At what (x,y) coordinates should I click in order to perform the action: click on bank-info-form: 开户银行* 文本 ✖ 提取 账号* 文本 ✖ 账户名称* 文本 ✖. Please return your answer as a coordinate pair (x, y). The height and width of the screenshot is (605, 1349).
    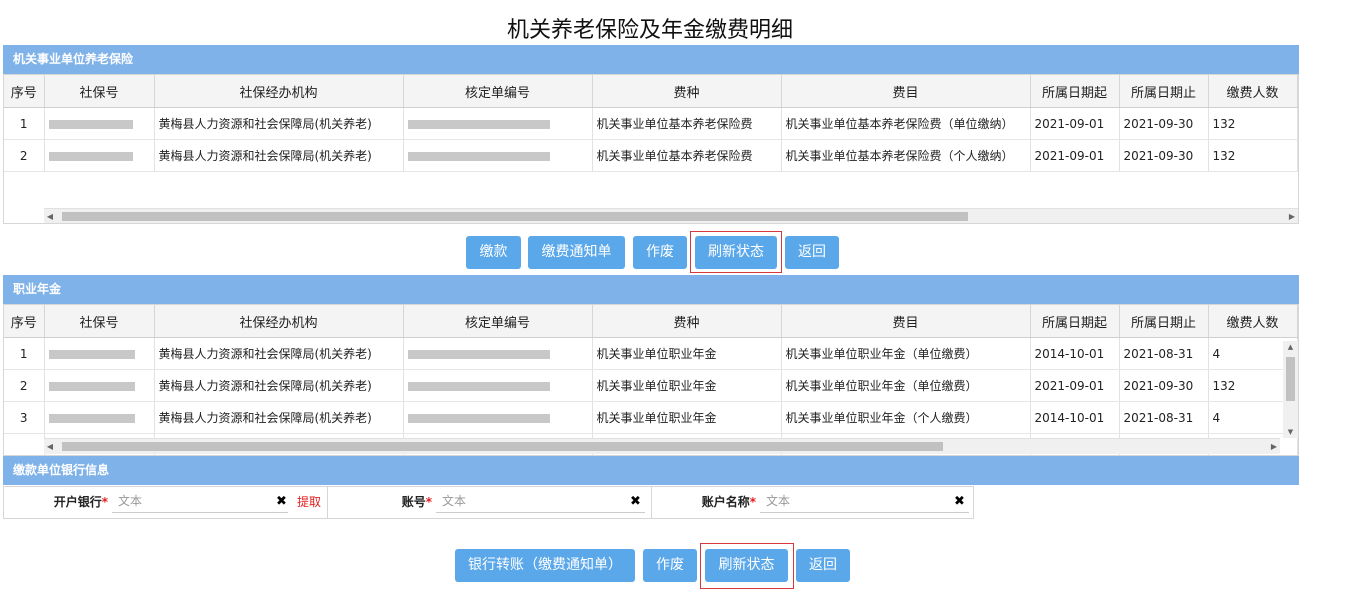
    Looking at the image, I should click on (488, 502).